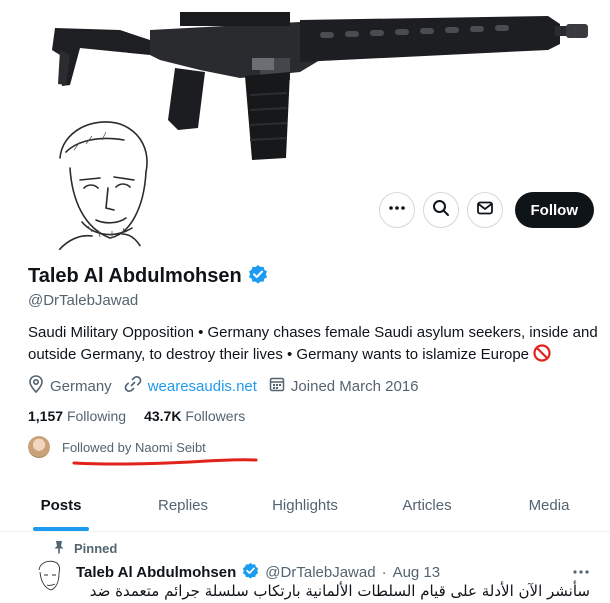 This screenshot has height=603, width=610. I want to click on follow-counts: 1,157 Following 43.7K Followers, so click(136, 416).